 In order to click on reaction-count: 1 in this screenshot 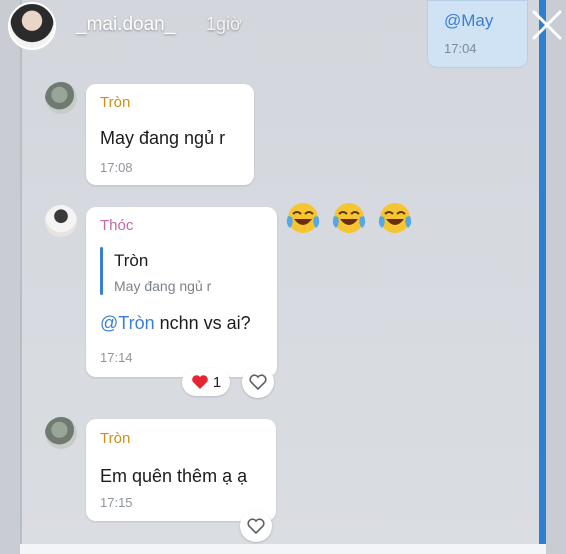, I will do `click(217, 382)`.